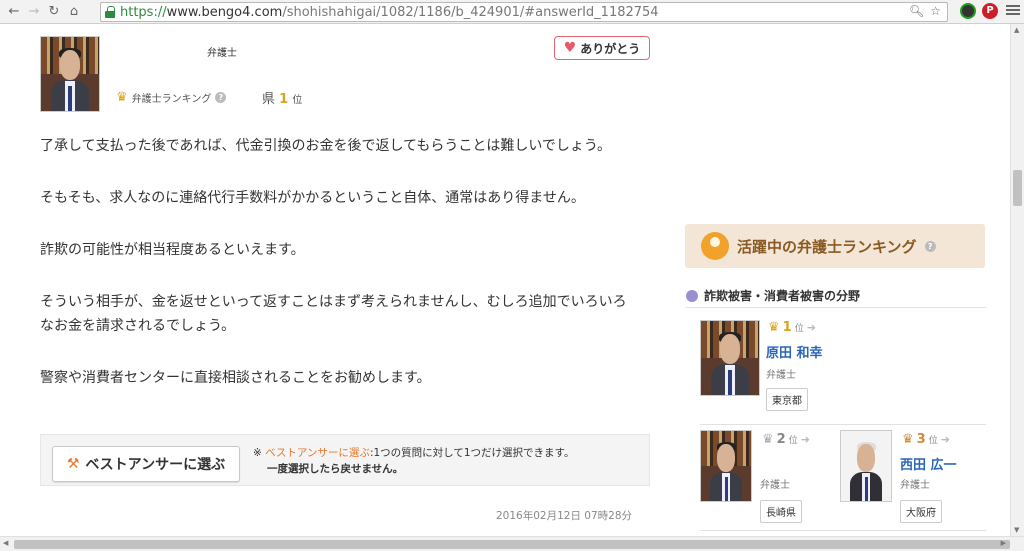 This screenshot has width=1024, height=551. What do you see at coordinates (926, 439) in the screenshot?
I see `lawyer-rank: ♛ 3 位 ➜` at bounding box center [926, 439].